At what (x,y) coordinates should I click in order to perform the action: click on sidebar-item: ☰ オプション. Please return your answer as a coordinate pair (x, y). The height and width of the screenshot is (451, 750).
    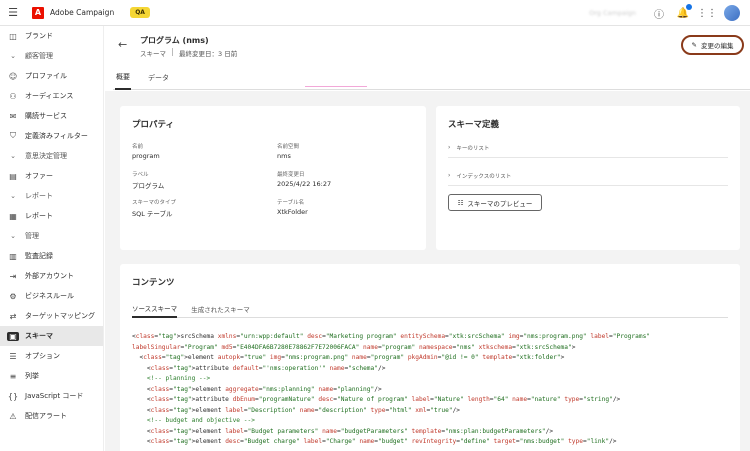
    Looking at the image, I should click on (51, 356).